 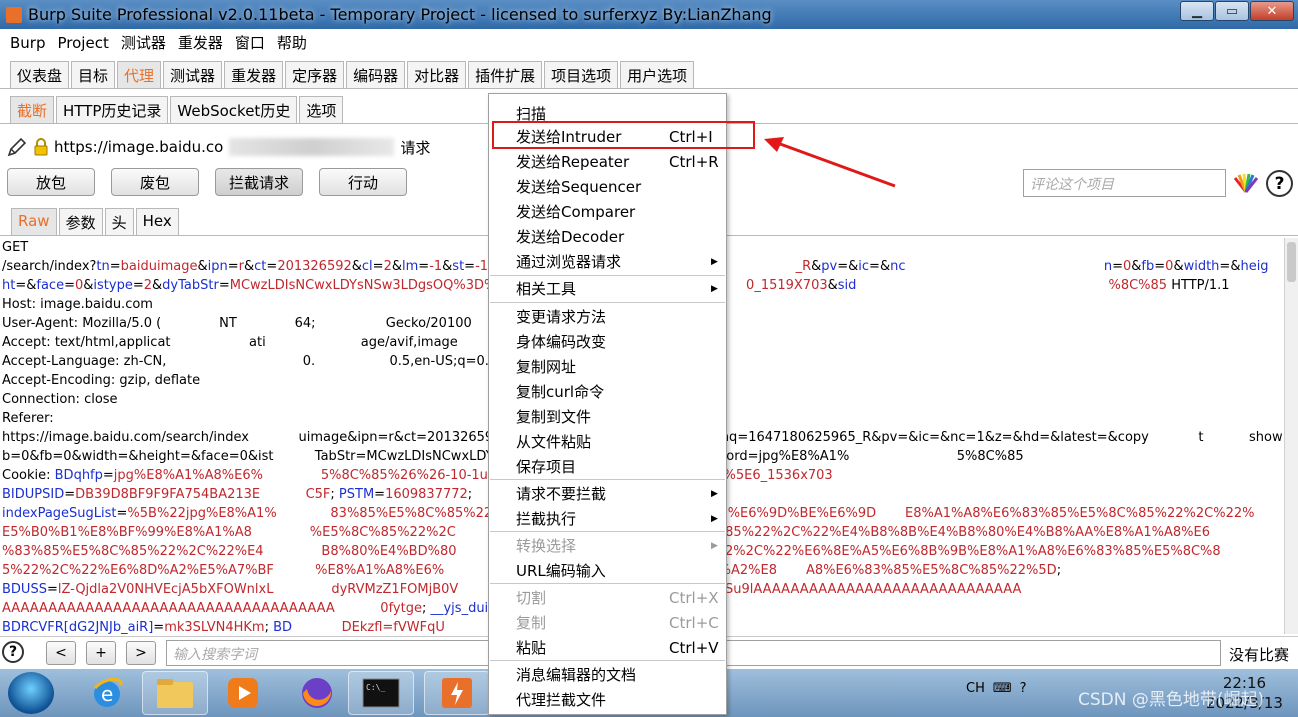 I want to click on forward-button: 放包, so click(x=51, y=182).